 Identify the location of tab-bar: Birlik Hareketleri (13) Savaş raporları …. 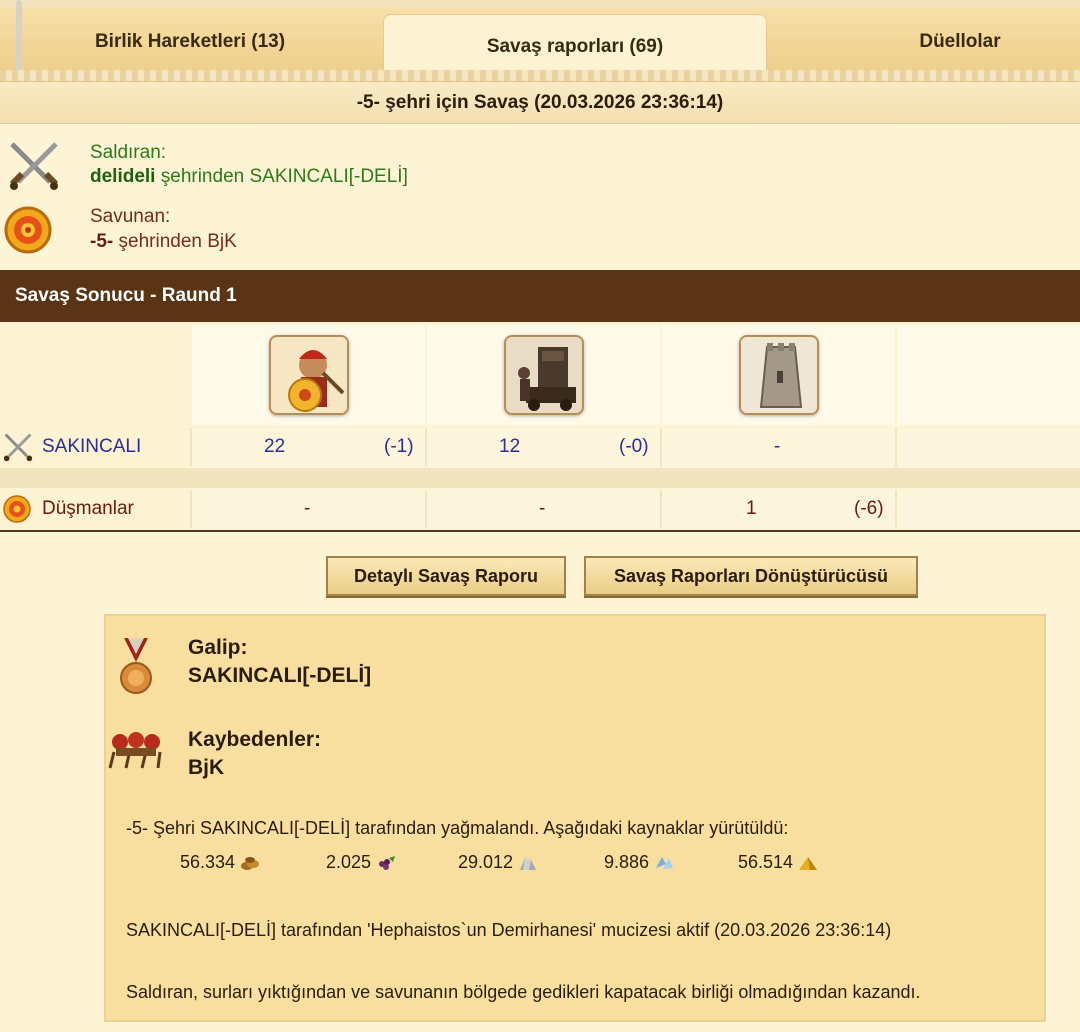
(540, 39).